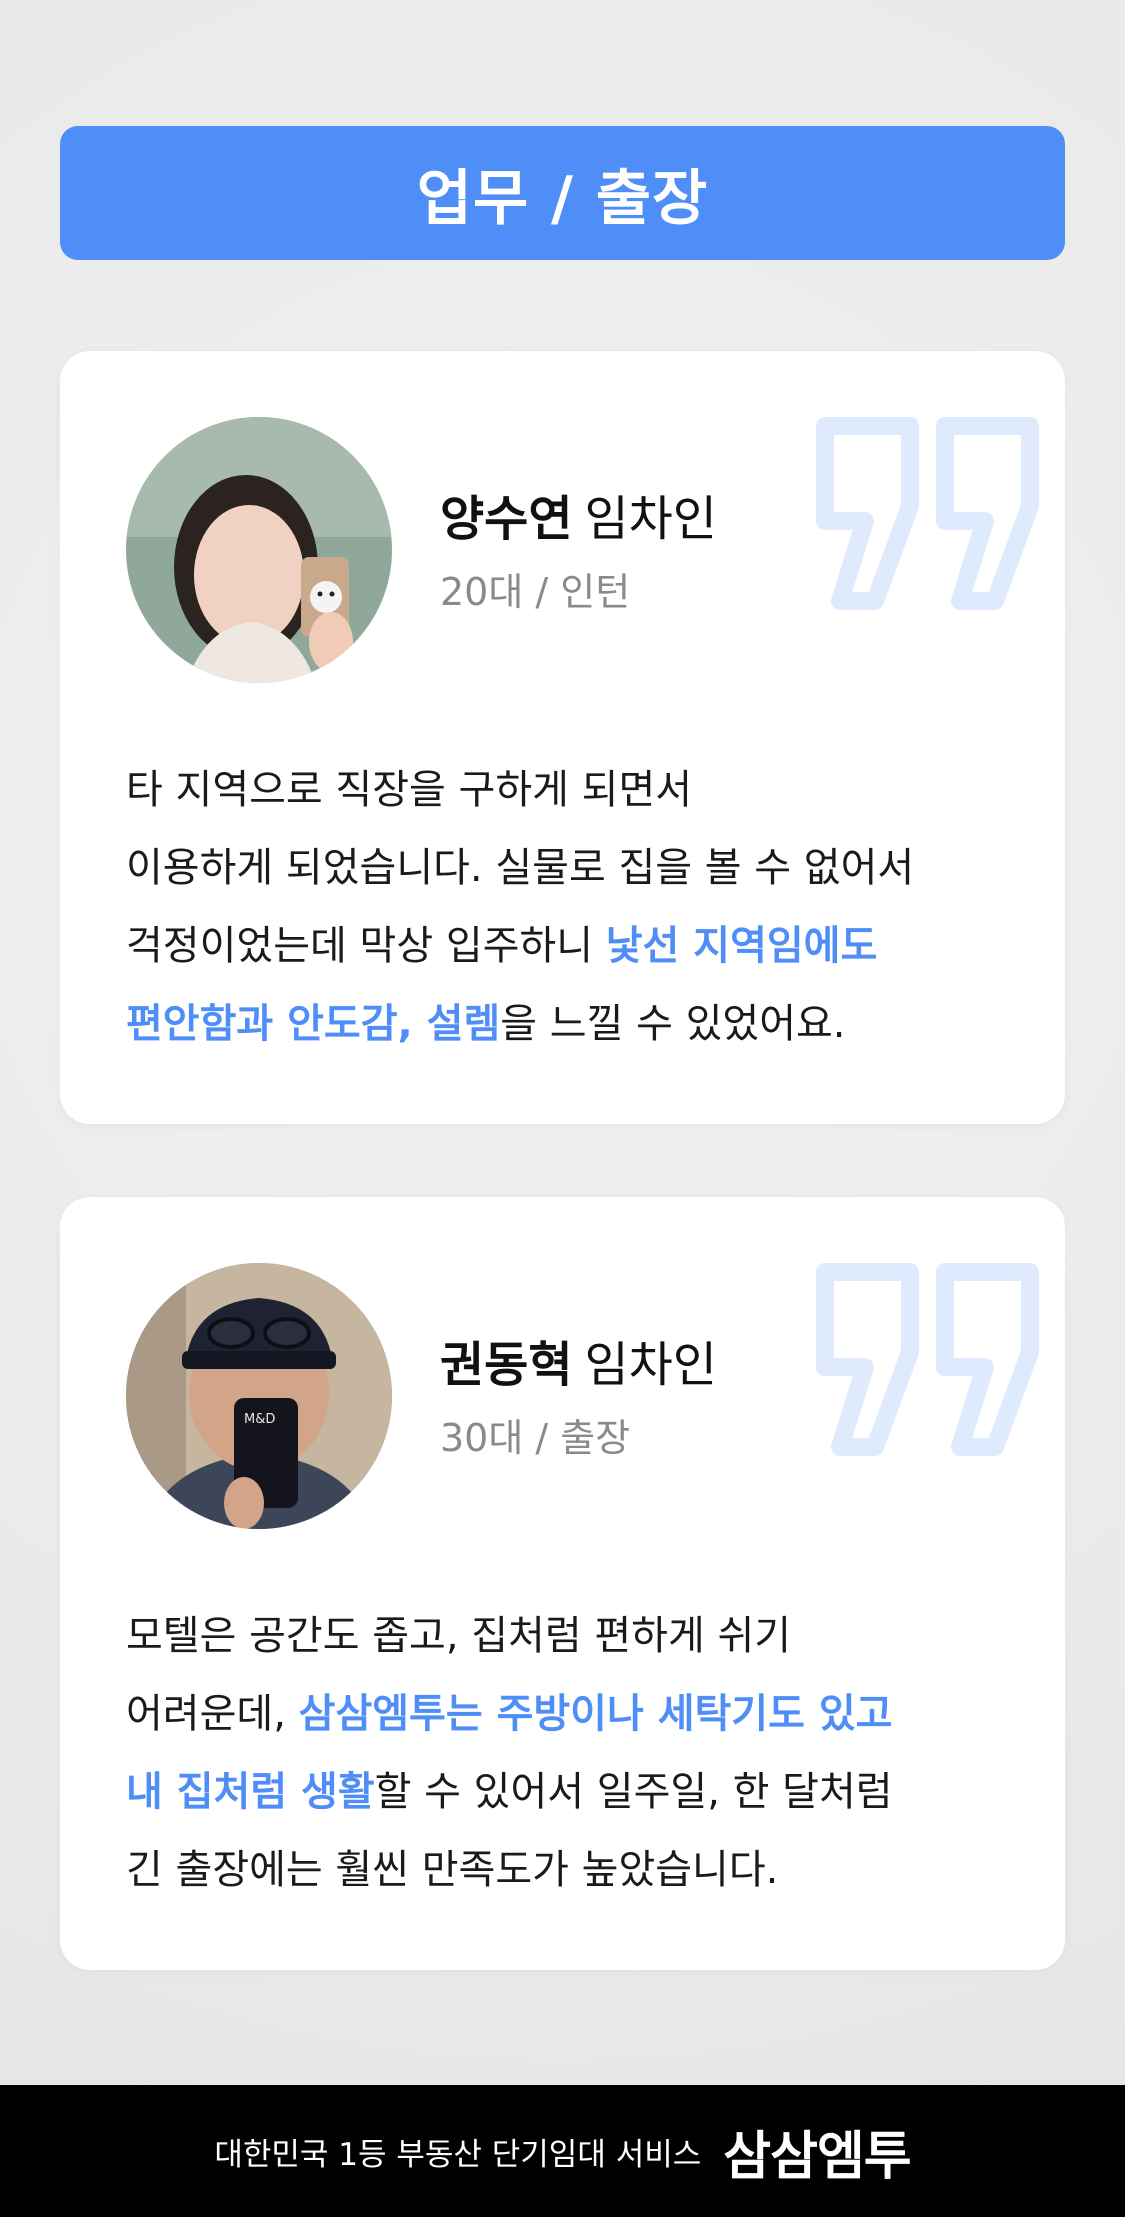  I want to click on reviewer-meta: 20대 / 인턴, so click(535, 592).